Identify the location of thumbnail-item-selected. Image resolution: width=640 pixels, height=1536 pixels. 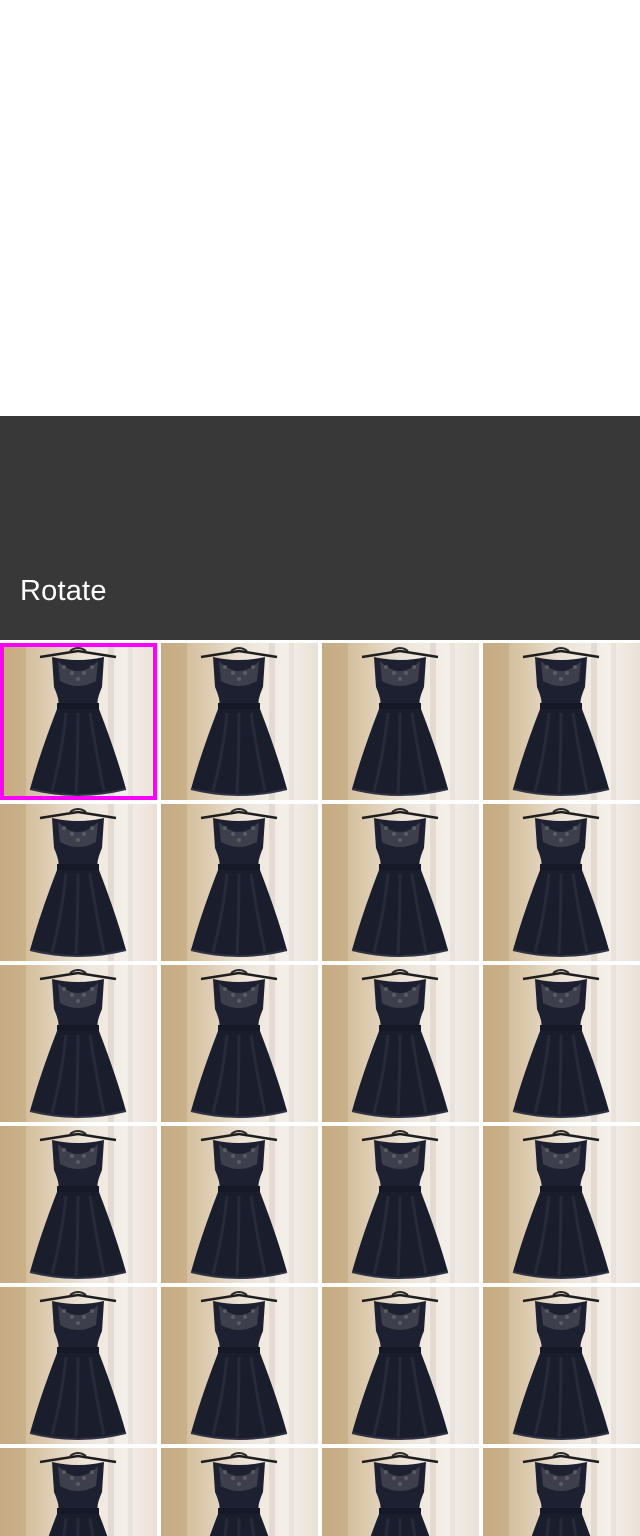
(78, 721).